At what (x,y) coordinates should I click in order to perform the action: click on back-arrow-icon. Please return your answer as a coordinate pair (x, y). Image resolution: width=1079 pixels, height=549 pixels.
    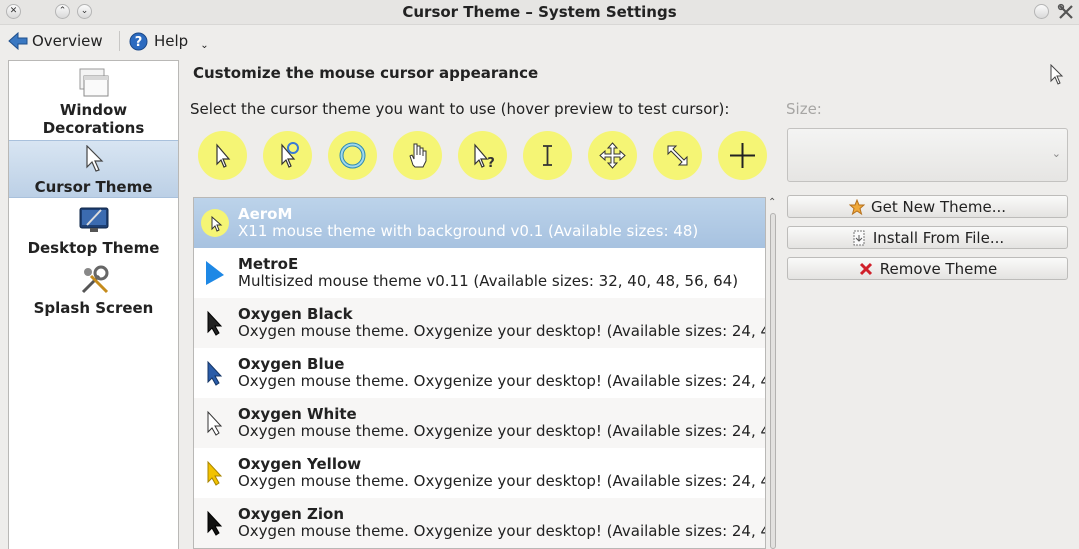
    Looking at the image, I should click on (18, 41).